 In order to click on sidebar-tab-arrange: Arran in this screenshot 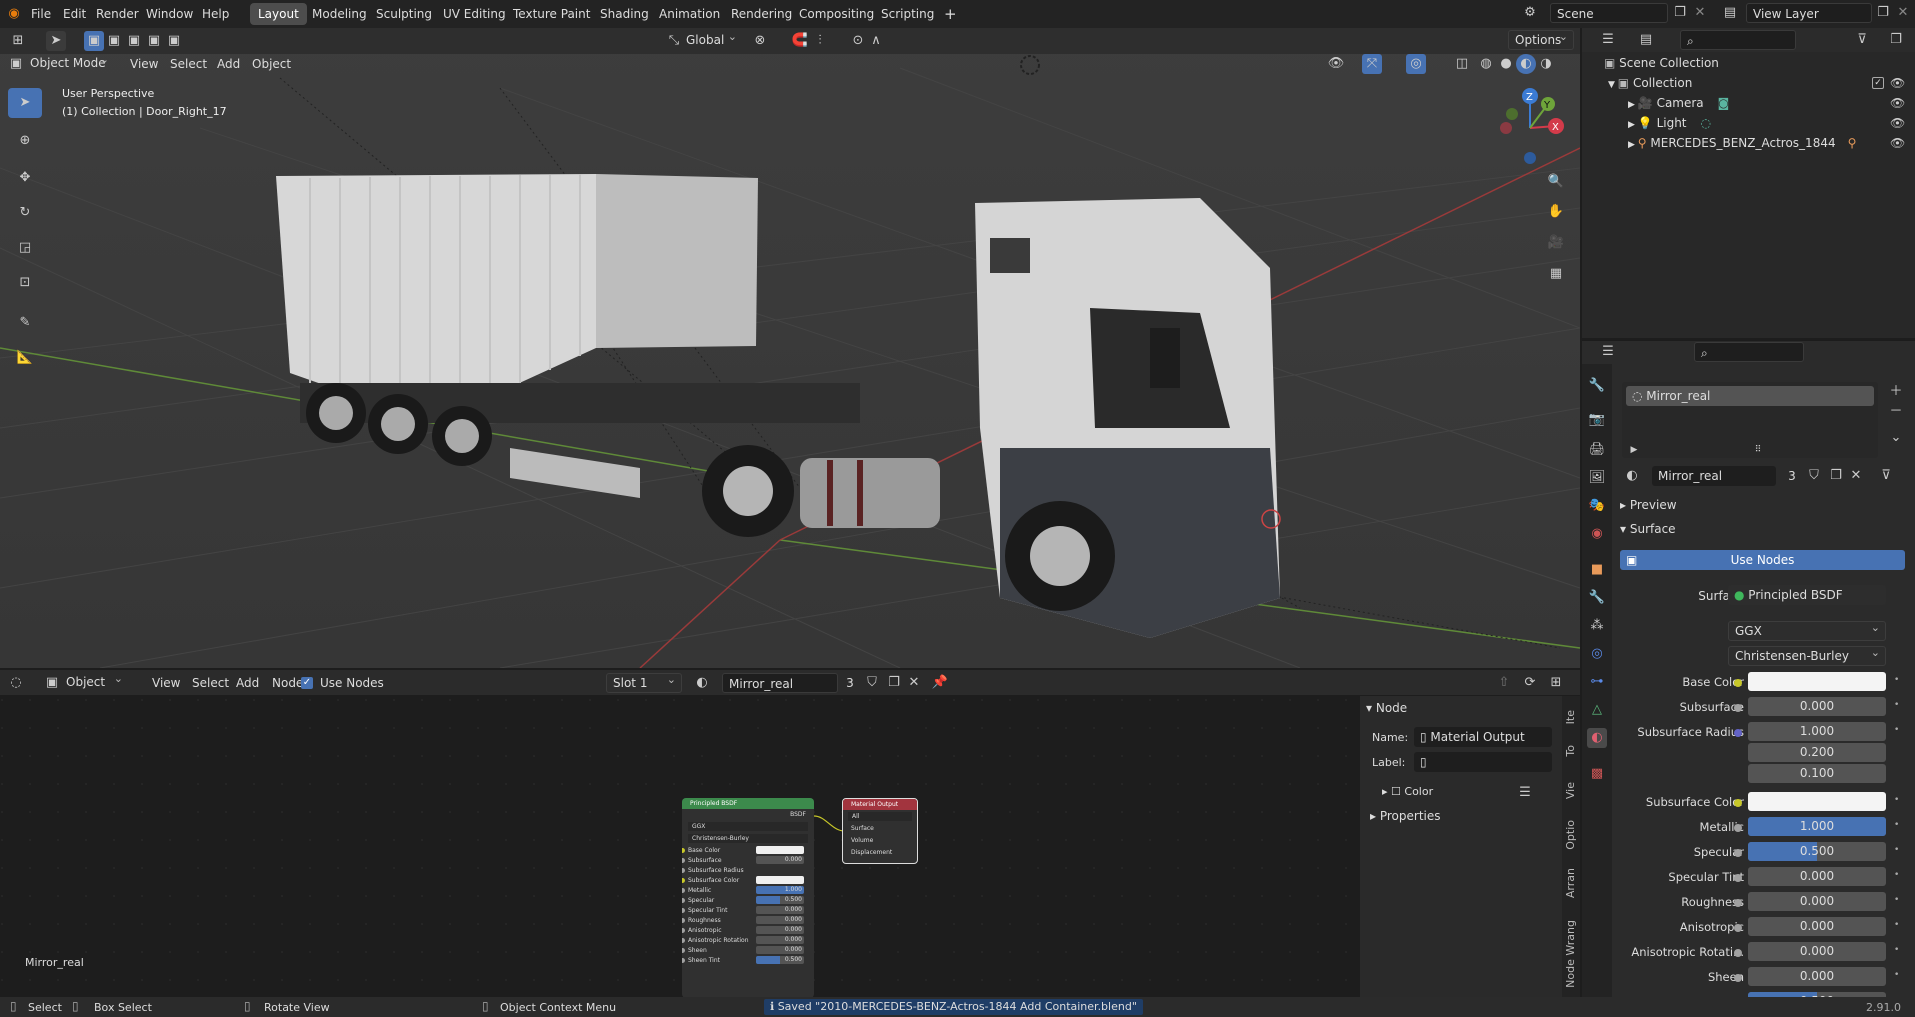, I will do `click(1570, 883)`.